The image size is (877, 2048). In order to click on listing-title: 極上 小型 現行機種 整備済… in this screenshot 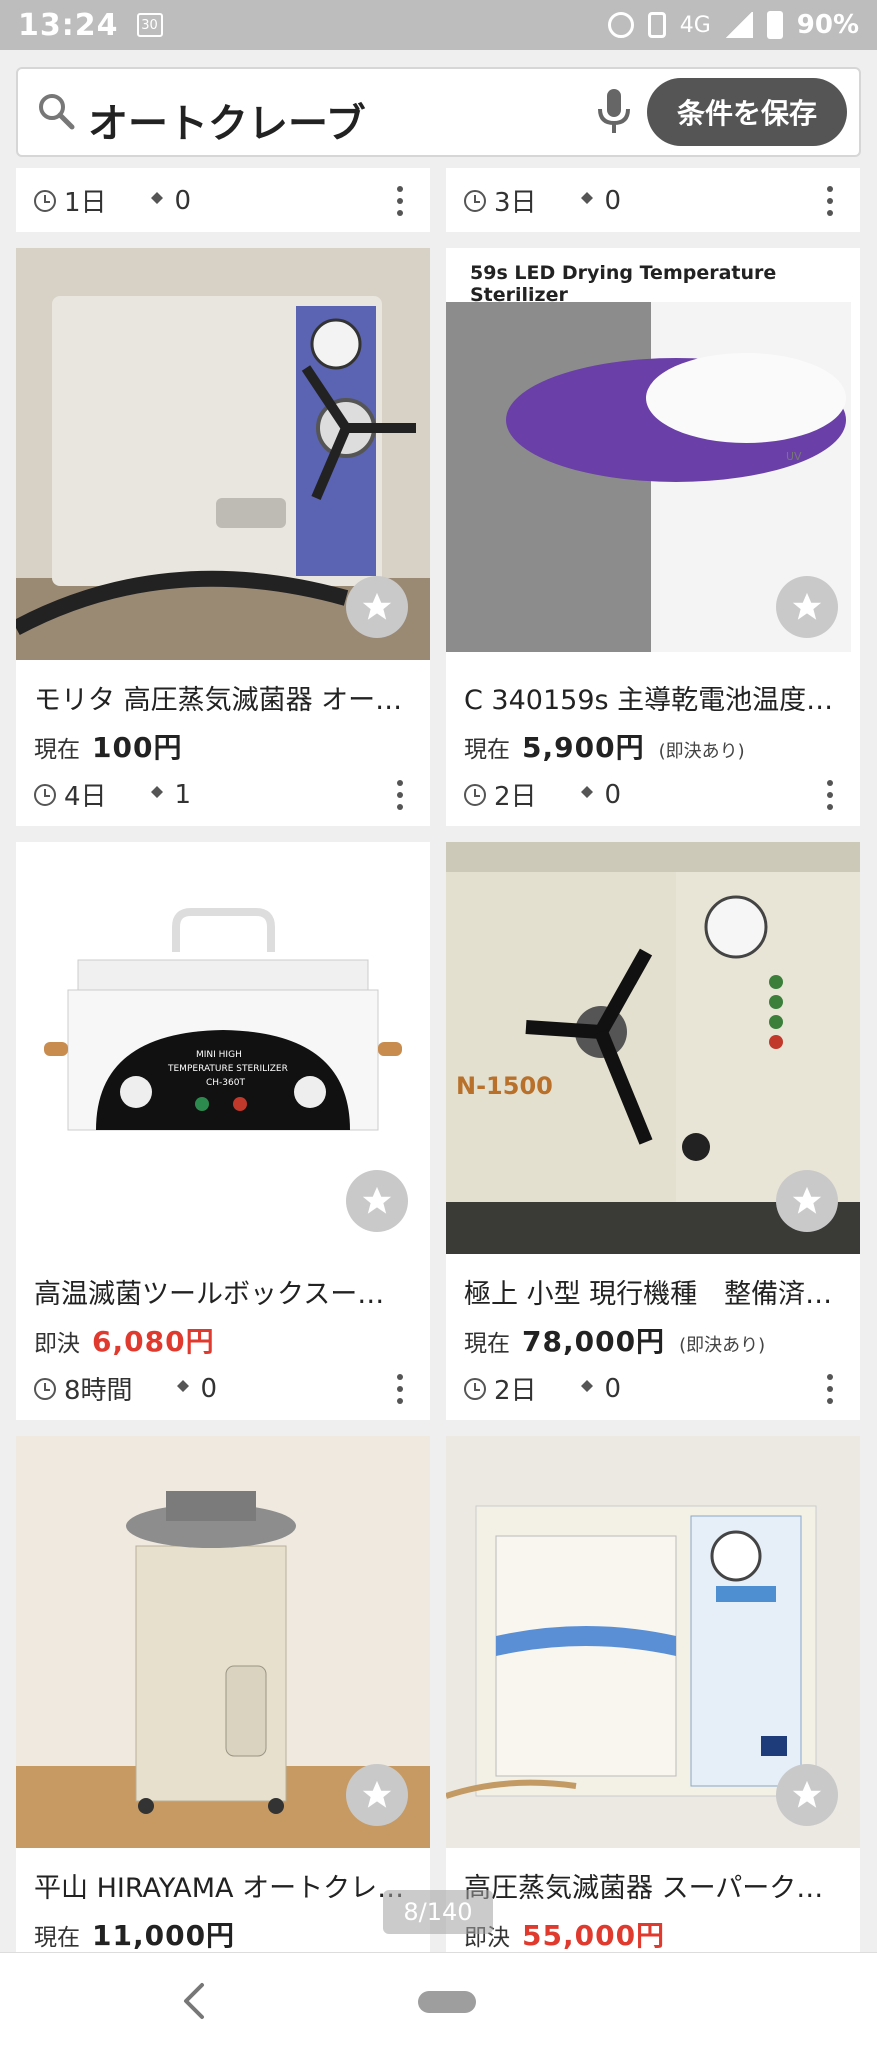, I will do `click(653, 1291)`.